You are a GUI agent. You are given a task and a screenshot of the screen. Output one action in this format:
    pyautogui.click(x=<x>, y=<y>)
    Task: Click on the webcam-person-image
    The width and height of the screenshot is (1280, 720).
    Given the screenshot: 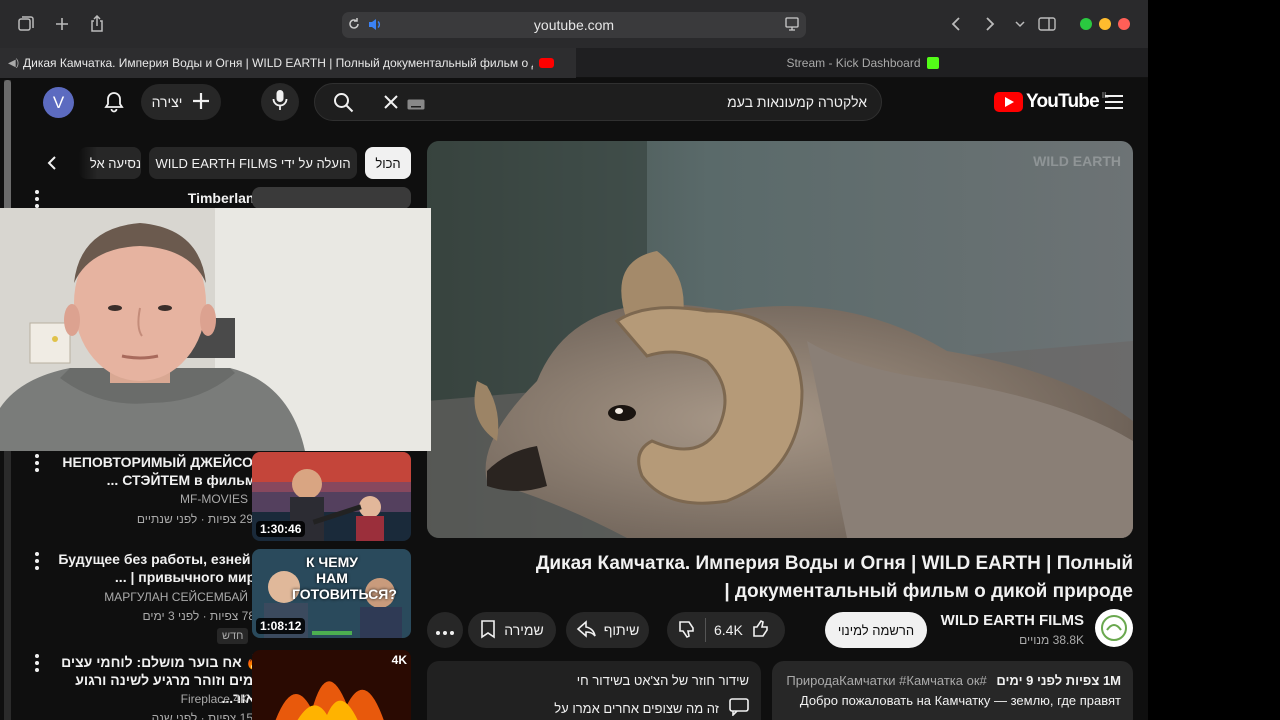 What is the action you would take?
    pyautogui.click(x=215, y=329)
    